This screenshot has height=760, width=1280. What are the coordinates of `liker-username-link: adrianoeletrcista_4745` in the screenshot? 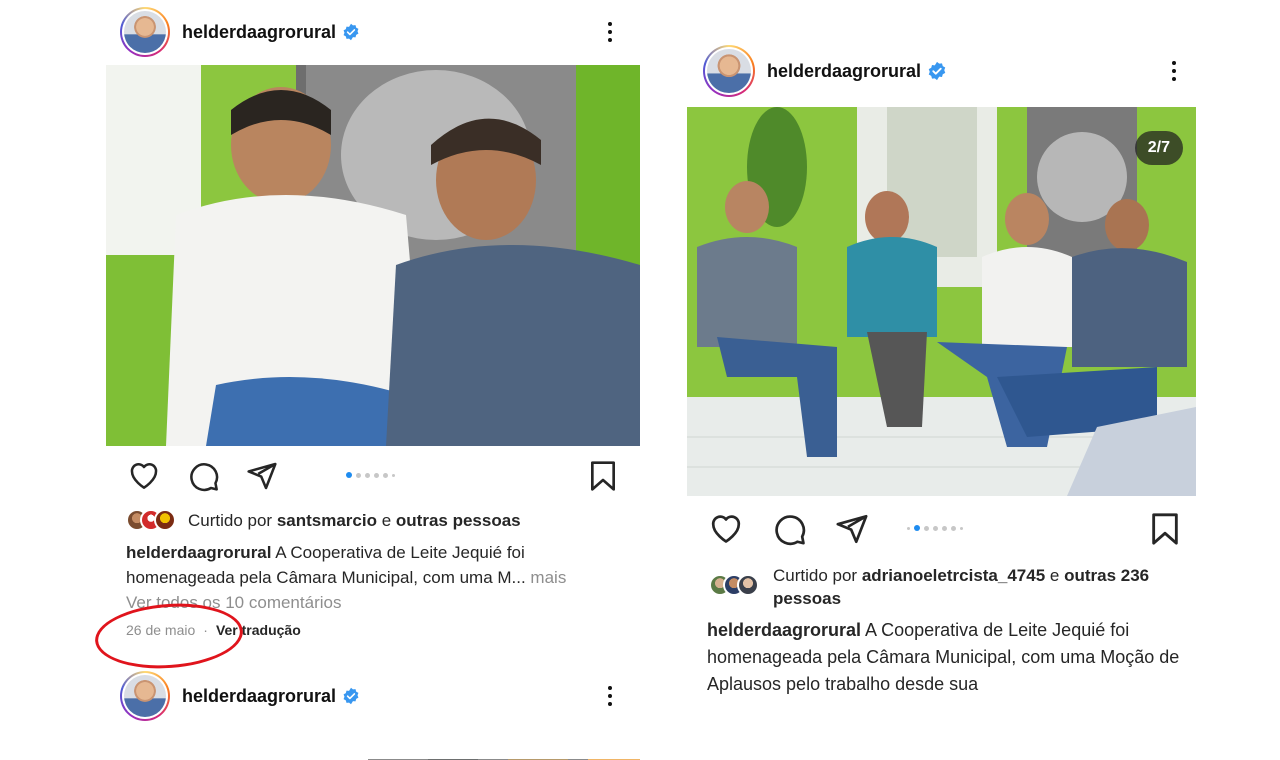 It's located at (953, 575).